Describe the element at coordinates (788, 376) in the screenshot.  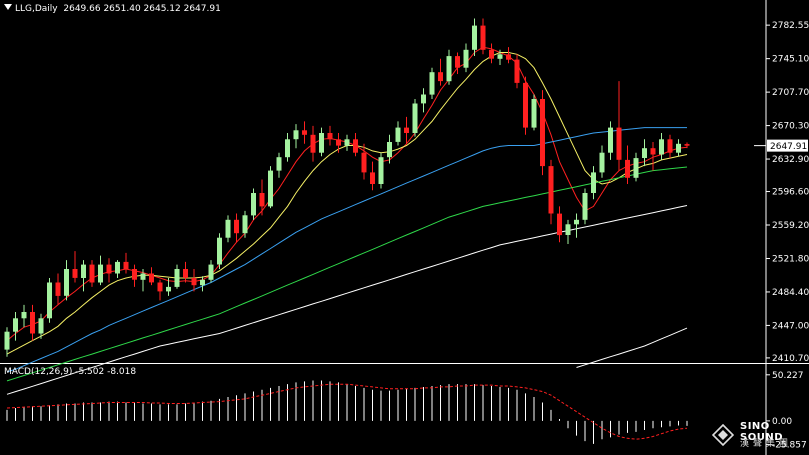
I see `macd-tick-label: 50.227` at that location.